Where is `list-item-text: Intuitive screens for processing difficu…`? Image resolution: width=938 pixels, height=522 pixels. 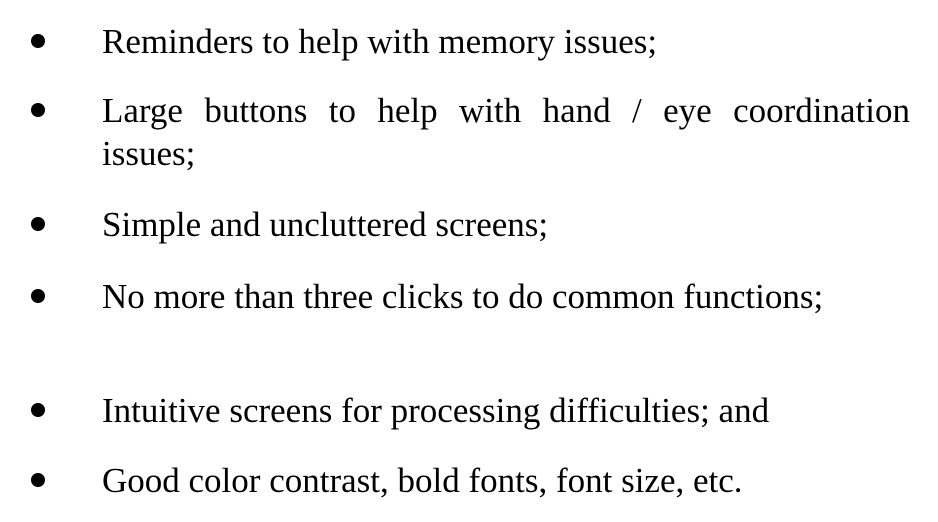 list-item-text: Intuitive screens for processing difficu… is located at coordinates (436, 410).